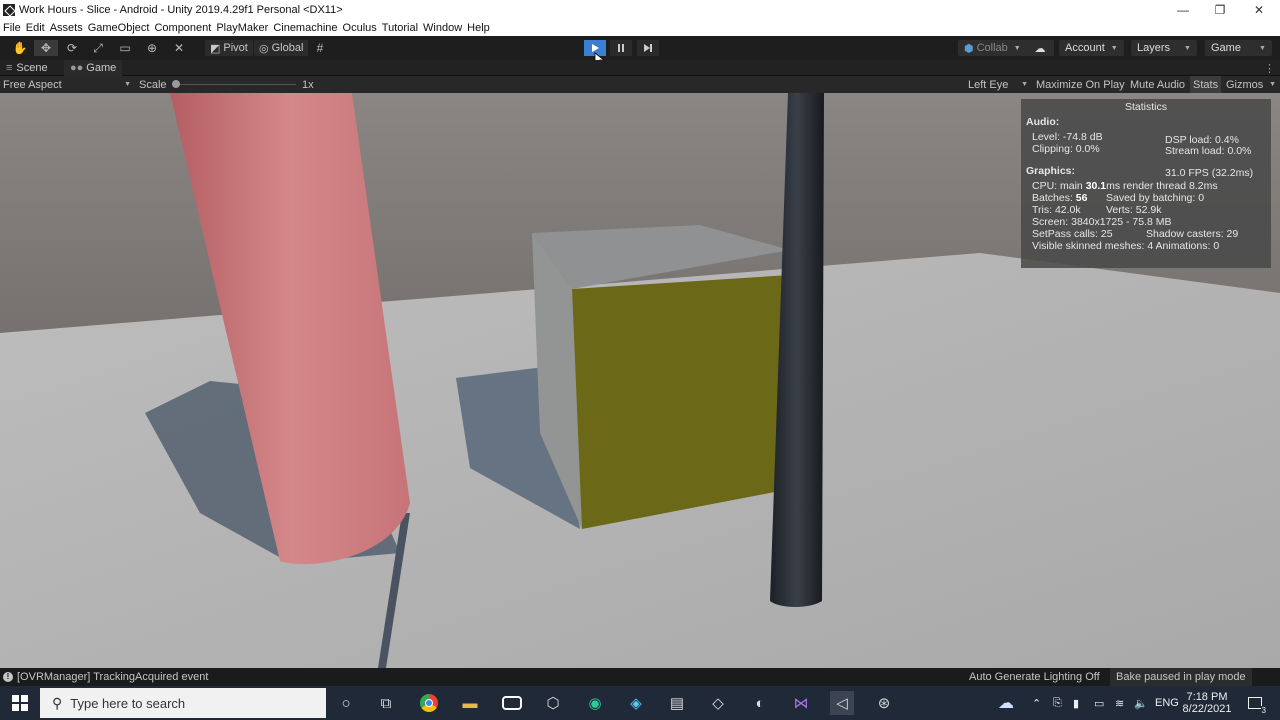 This screenshot has width=1280, height=720. Describe the element at coordinates (234, 84) in the screenshot. I see `scale-slider` at that location.